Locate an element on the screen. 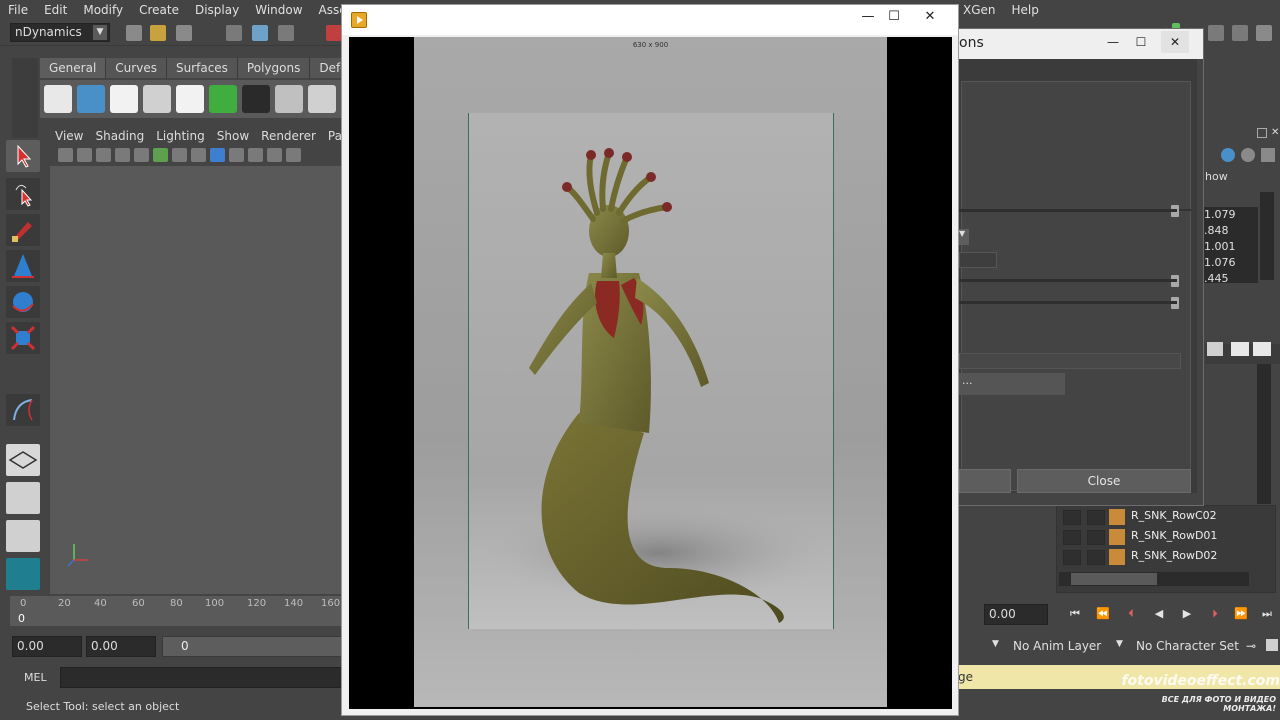  menu-file: File is located at coordinates (18, 10).